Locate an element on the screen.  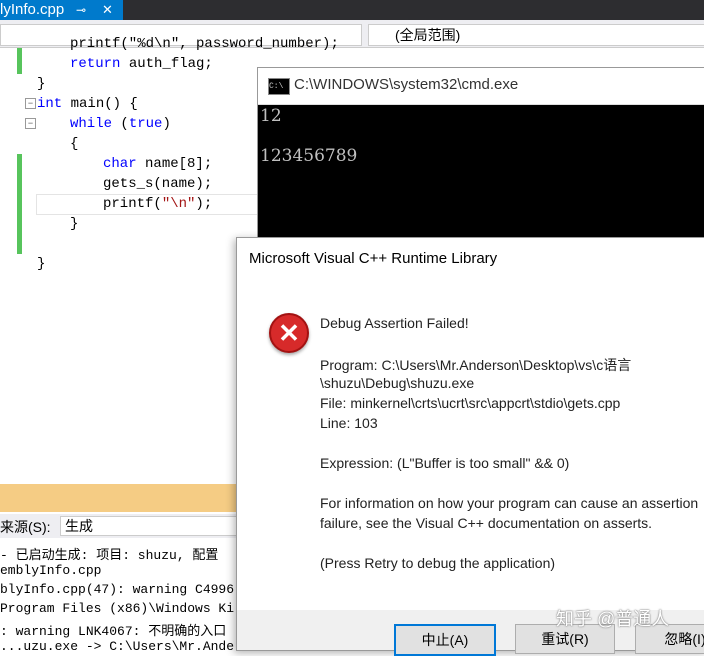
abort-button: 中止(A) is located at coordinates (445, 640).